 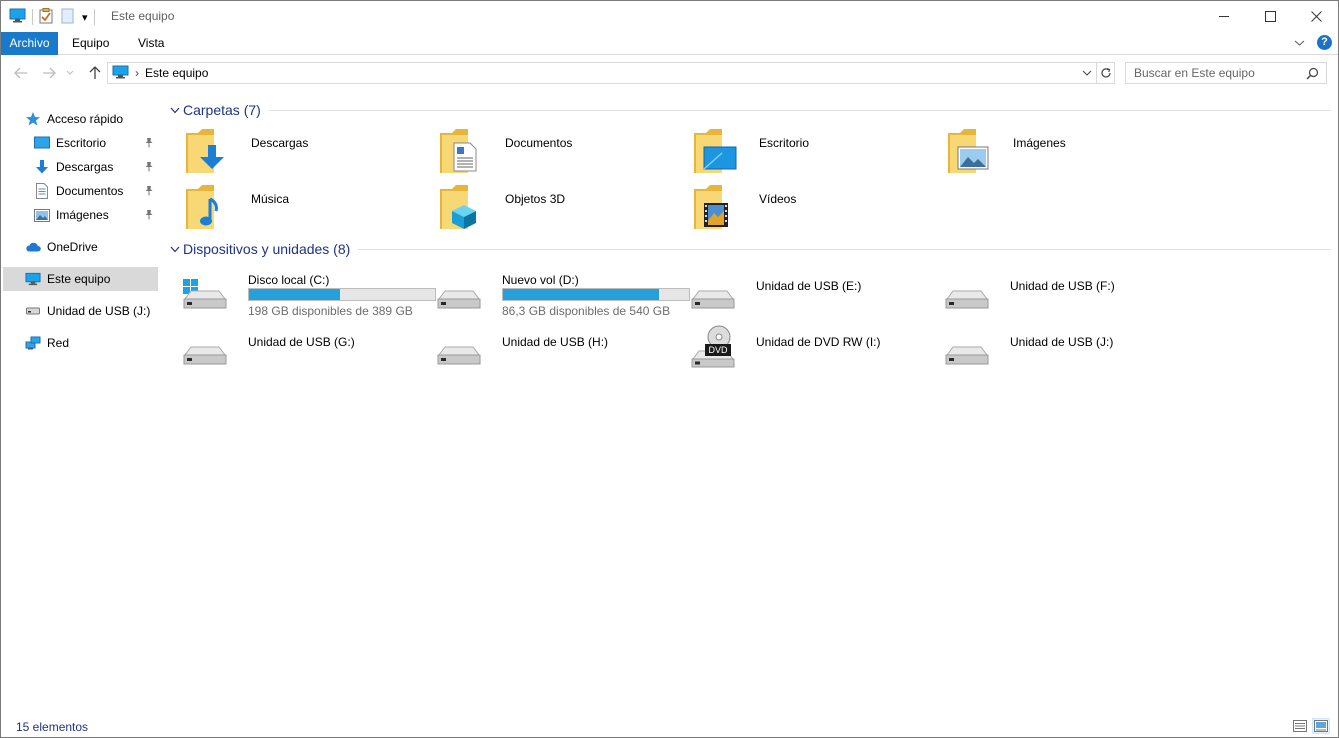 I want to click on view-switcher, so click(x=1310, y=726).